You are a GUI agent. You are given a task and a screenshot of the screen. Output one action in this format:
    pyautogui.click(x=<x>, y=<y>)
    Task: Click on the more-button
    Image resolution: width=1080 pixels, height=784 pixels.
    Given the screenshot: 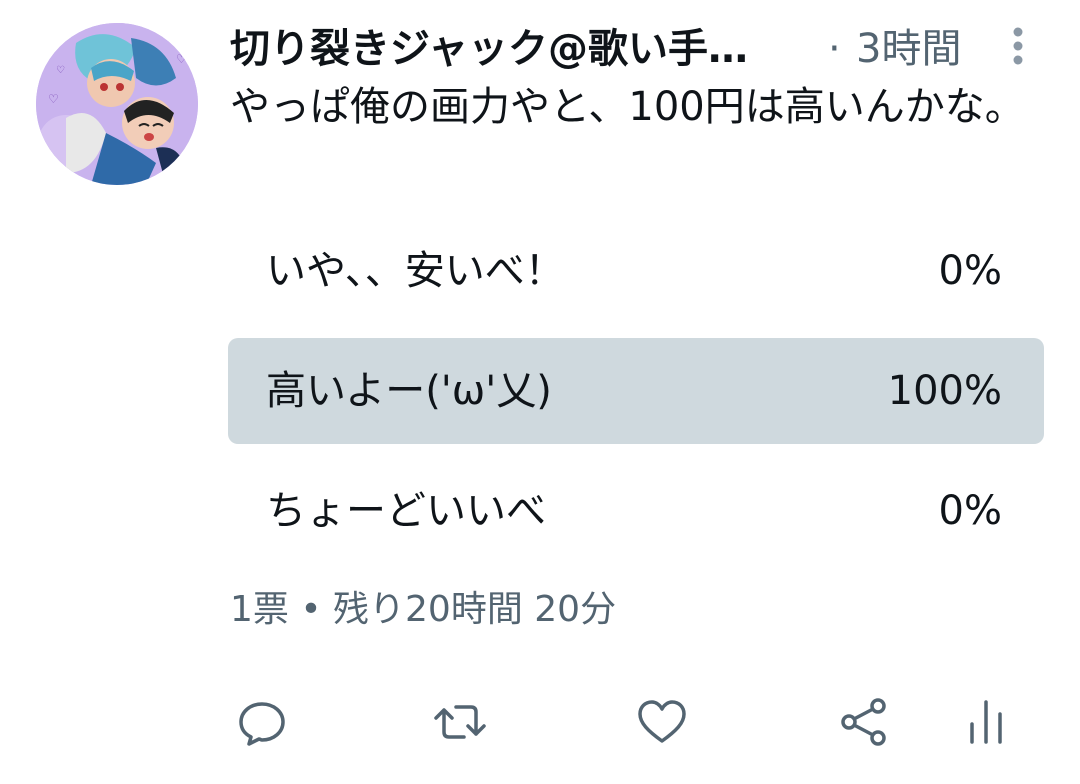 What is the action you would take?
    pyautogui.click(x=1018, y=47)
    